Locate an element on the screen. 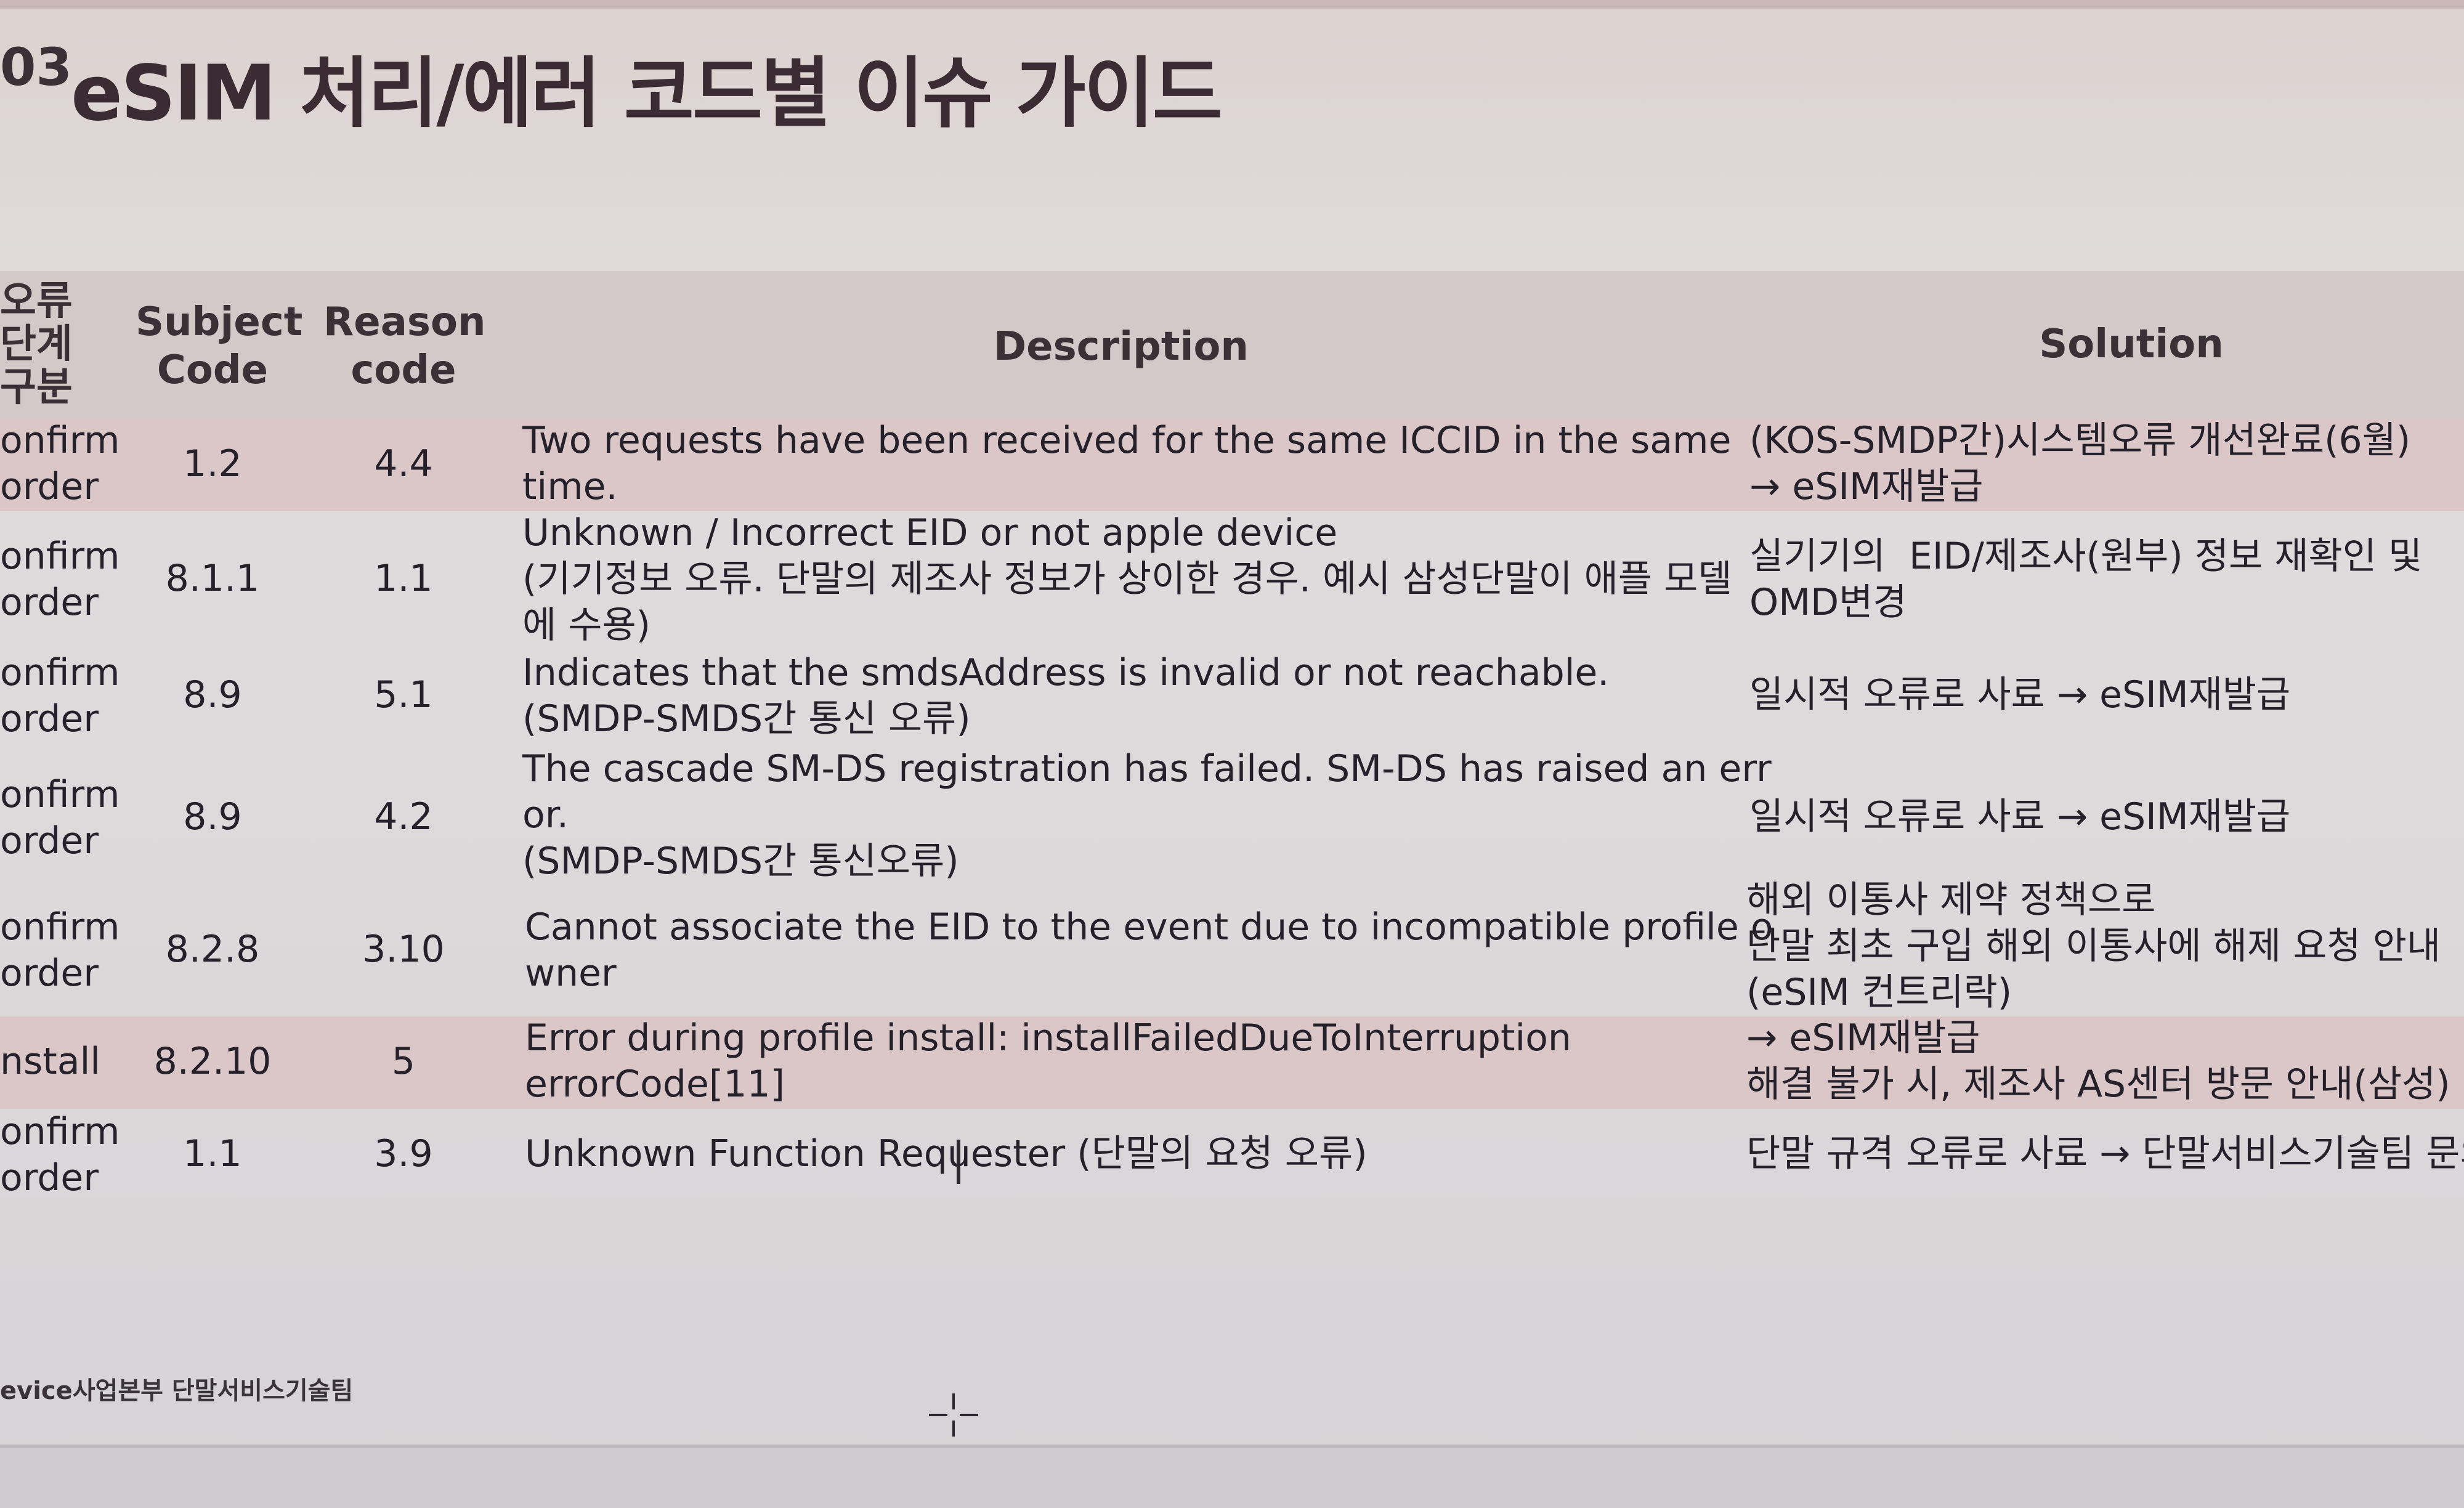 The image size is (2464, 1508). cell-reason-code: 4.4 is located at coordinates (403, 463).